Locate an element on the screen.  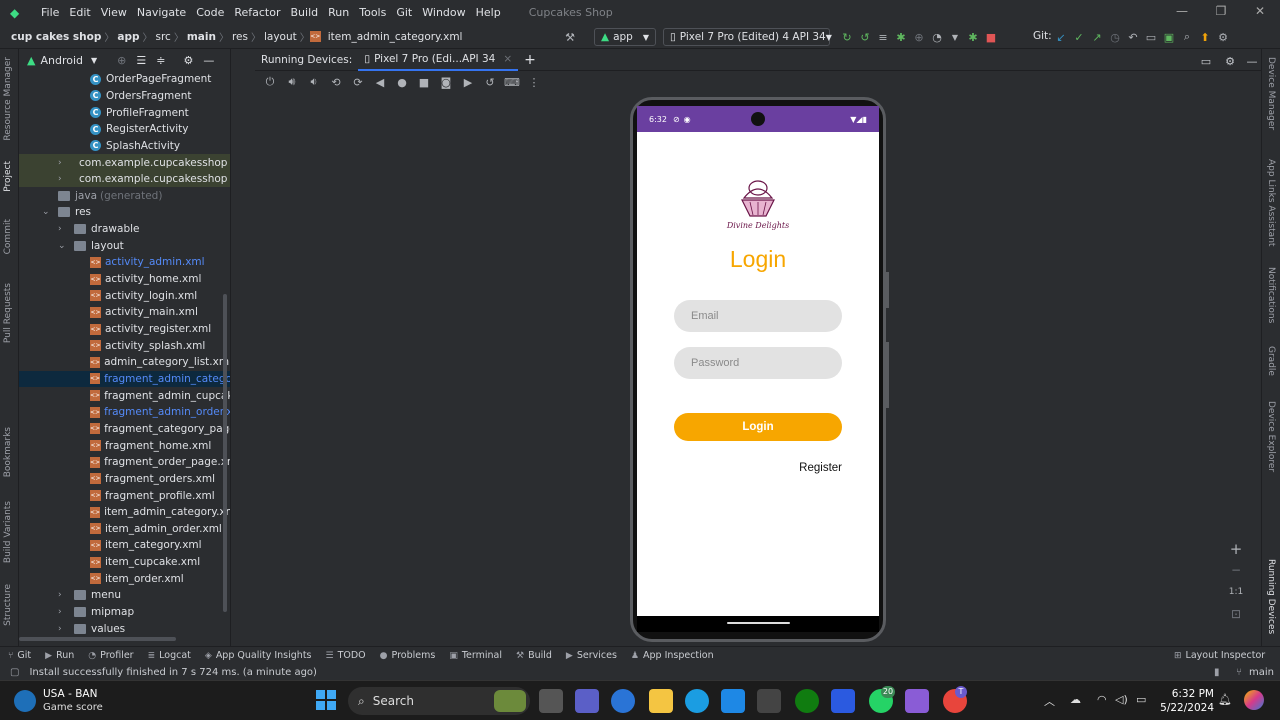
tree-item-fragment-orders-xml: <> fragment_orders.xml is located at coordinates (124, 479).